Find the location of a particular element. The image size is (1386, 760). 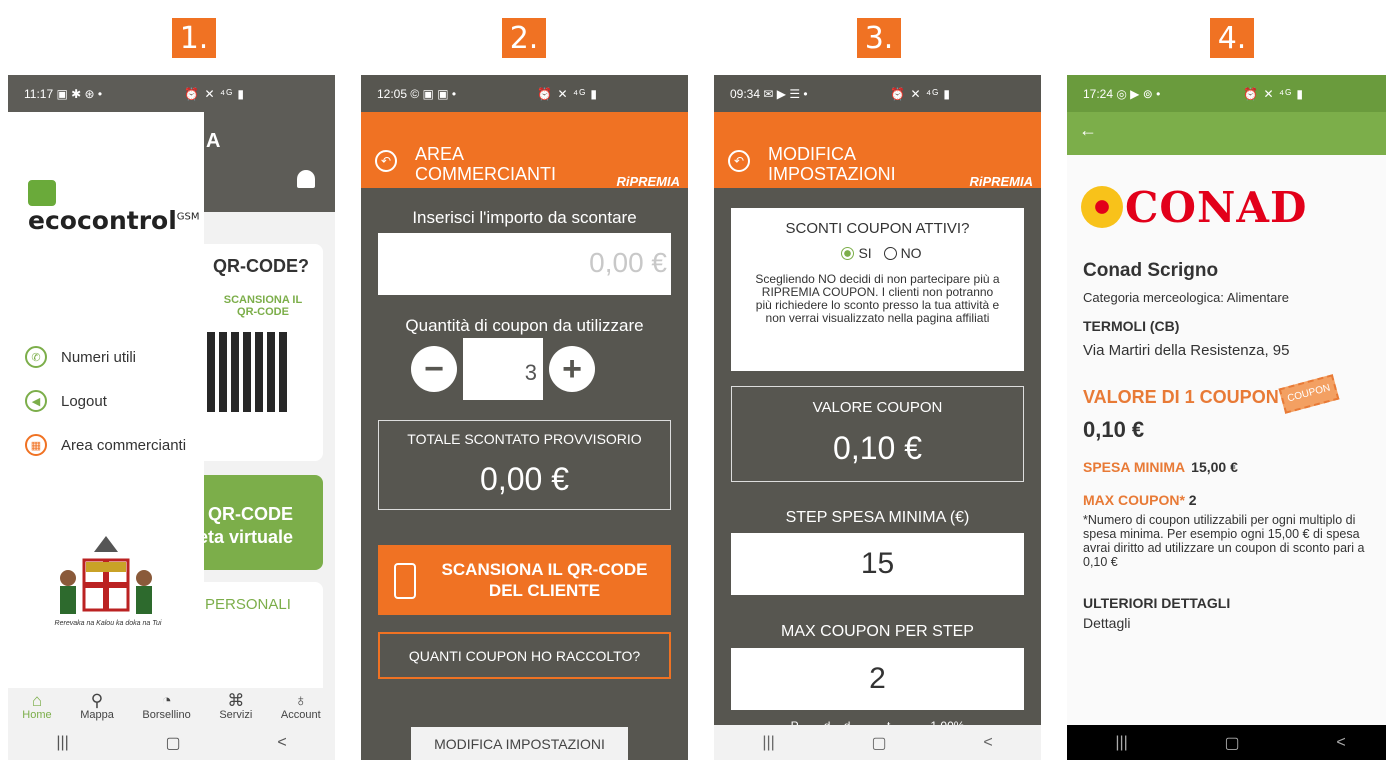

drawer-menu: ✆ Numeri utili ◀ Logout ▦ Area commercianti is located at coordinates (105, 401).